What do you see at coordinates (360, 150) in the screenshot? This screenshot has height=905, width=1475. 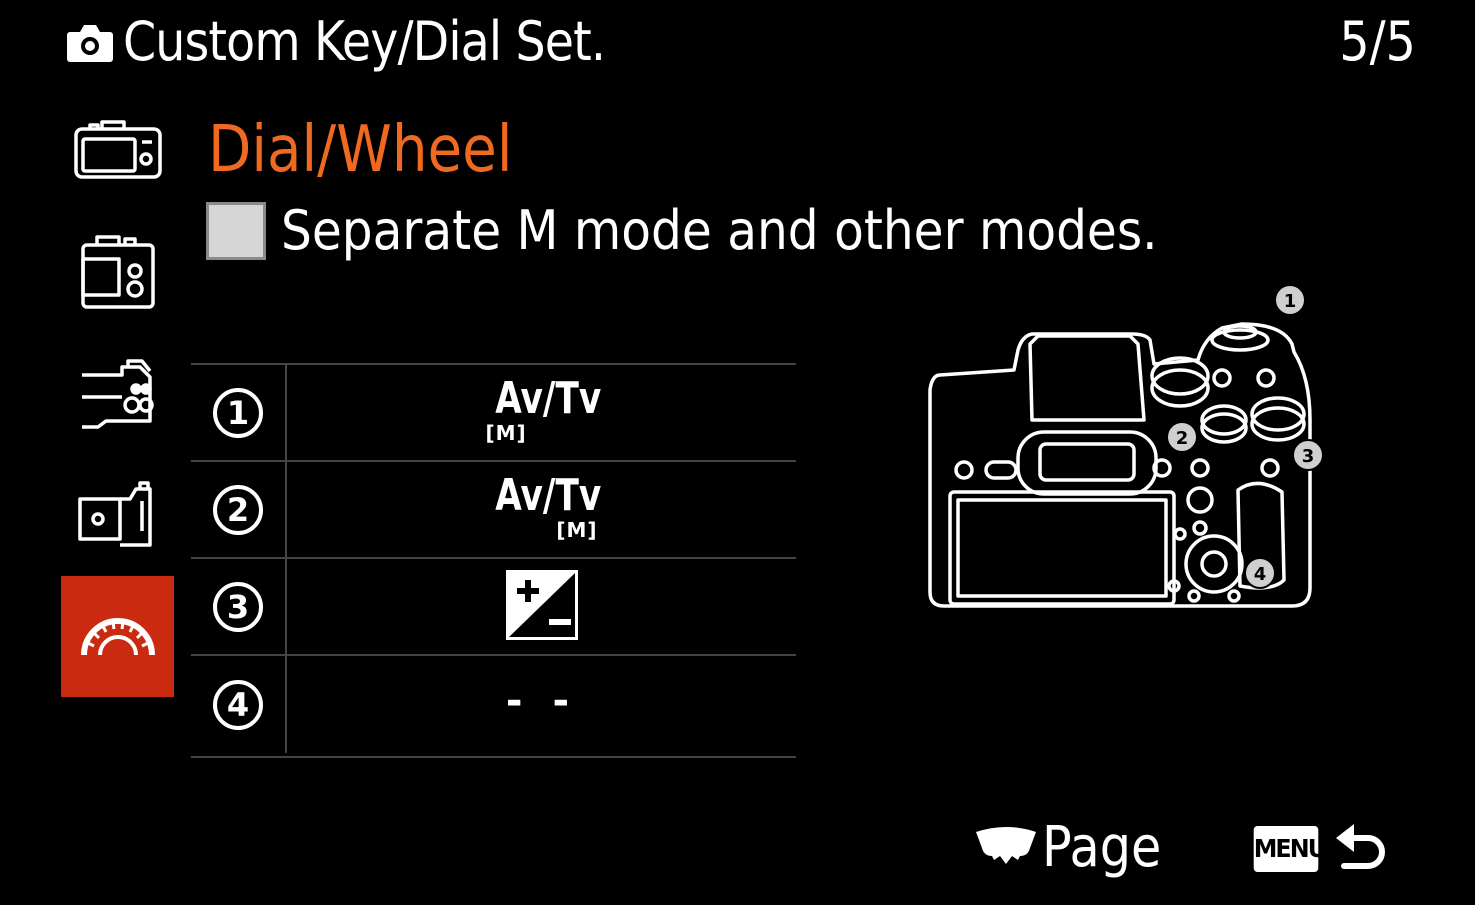 I see `section-title: Dial/Wheel` at bounding box center [360, 150].